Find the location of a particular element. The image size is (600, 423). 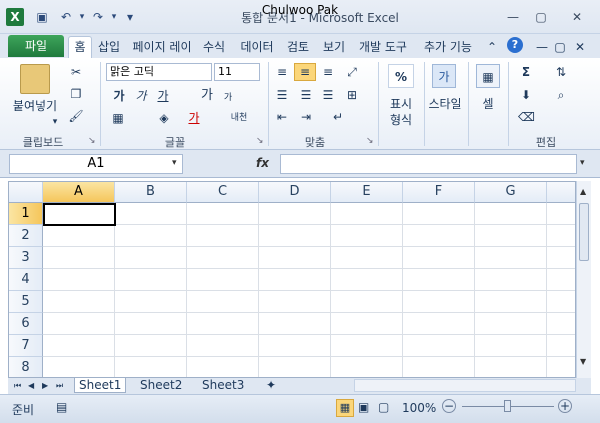

number-format-label-line1: 표시 is located at coordinates (401, 104).